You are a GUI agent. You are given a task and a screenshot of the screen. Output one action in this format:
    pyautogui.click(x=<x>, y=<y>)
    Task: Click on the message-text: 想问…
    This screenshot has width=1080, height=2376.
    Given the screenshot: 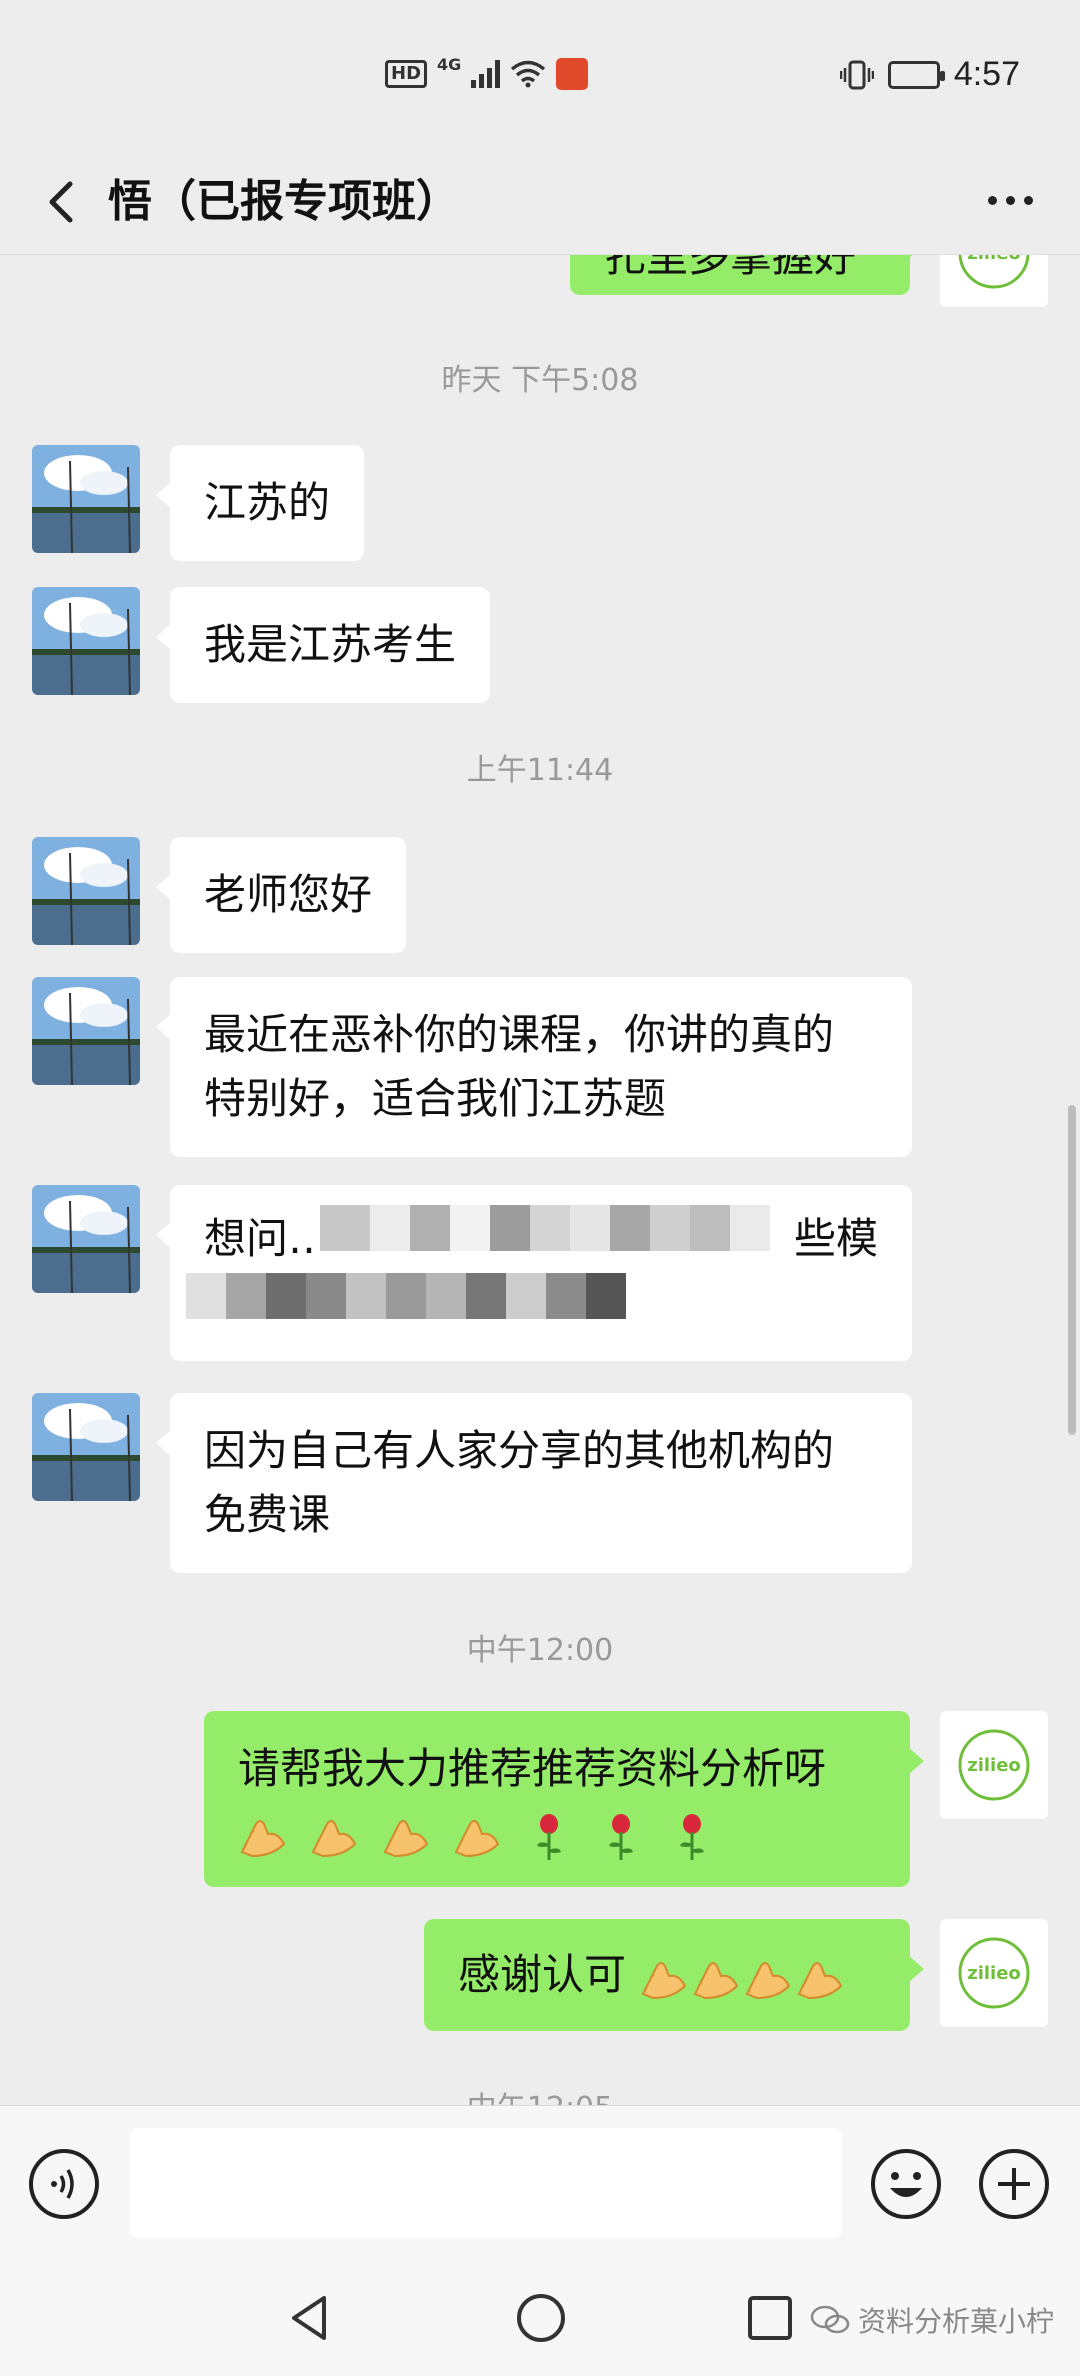 What is the action you would take?
    pyautogui.click(x=267, y=1238)
    